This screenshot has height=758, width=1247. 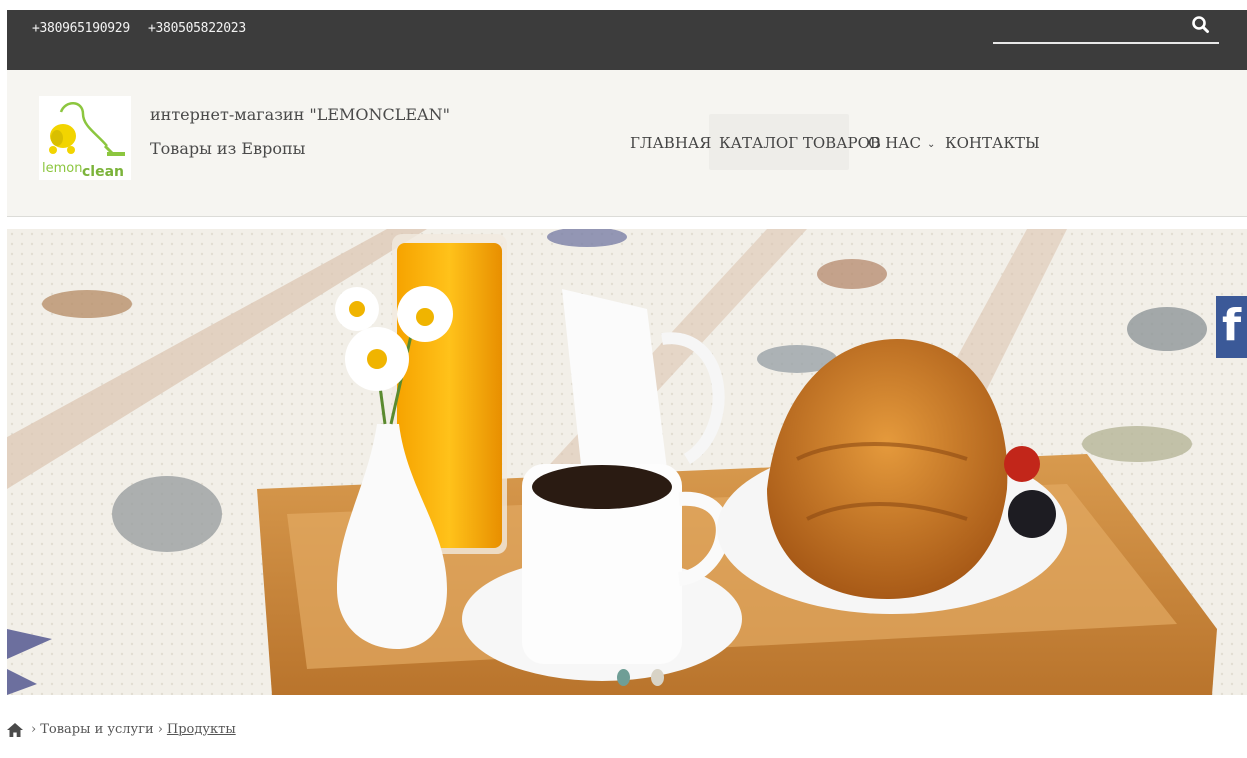 I want to click on vacuum-logo-icon: lemon clean, so click(x=83, y=141).